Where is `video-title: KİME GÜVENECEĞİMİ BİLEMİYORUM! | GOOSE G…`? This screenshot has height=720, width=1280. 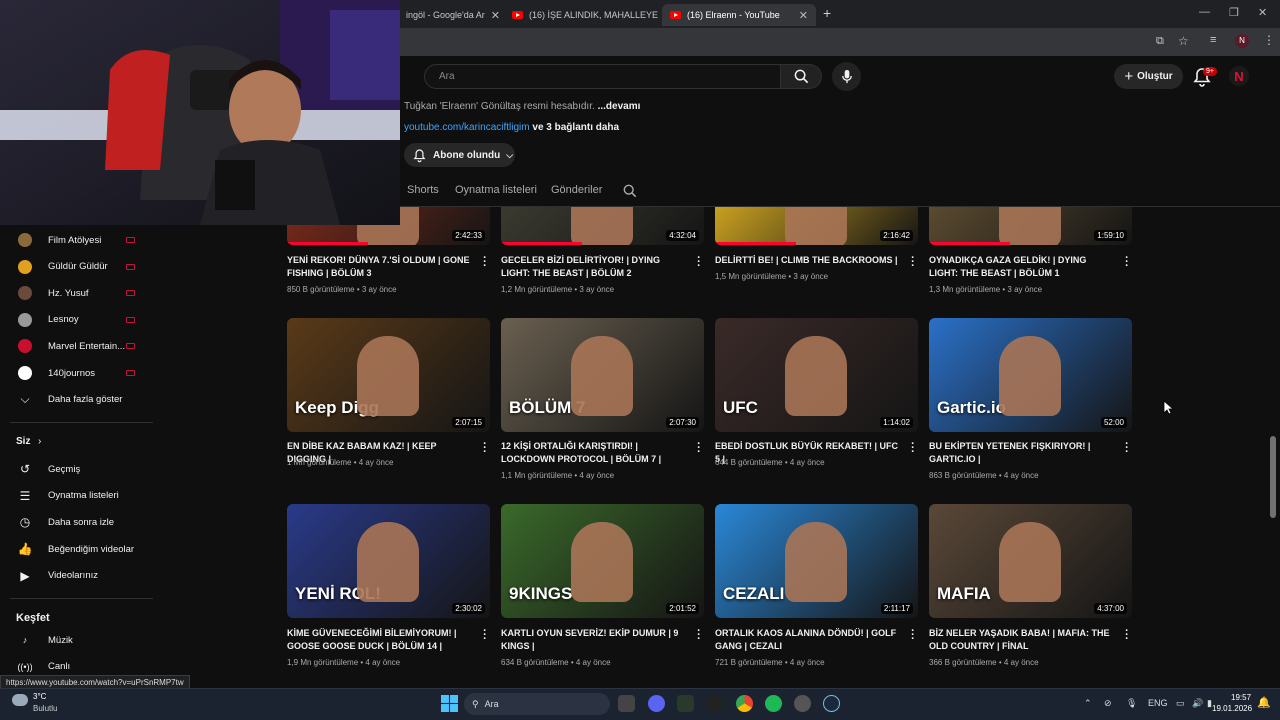
video-title: KİME GÜVENECEĞİMİ BİLEMİYORUM! | GOOSE G… is located at coordinates (379, 640).